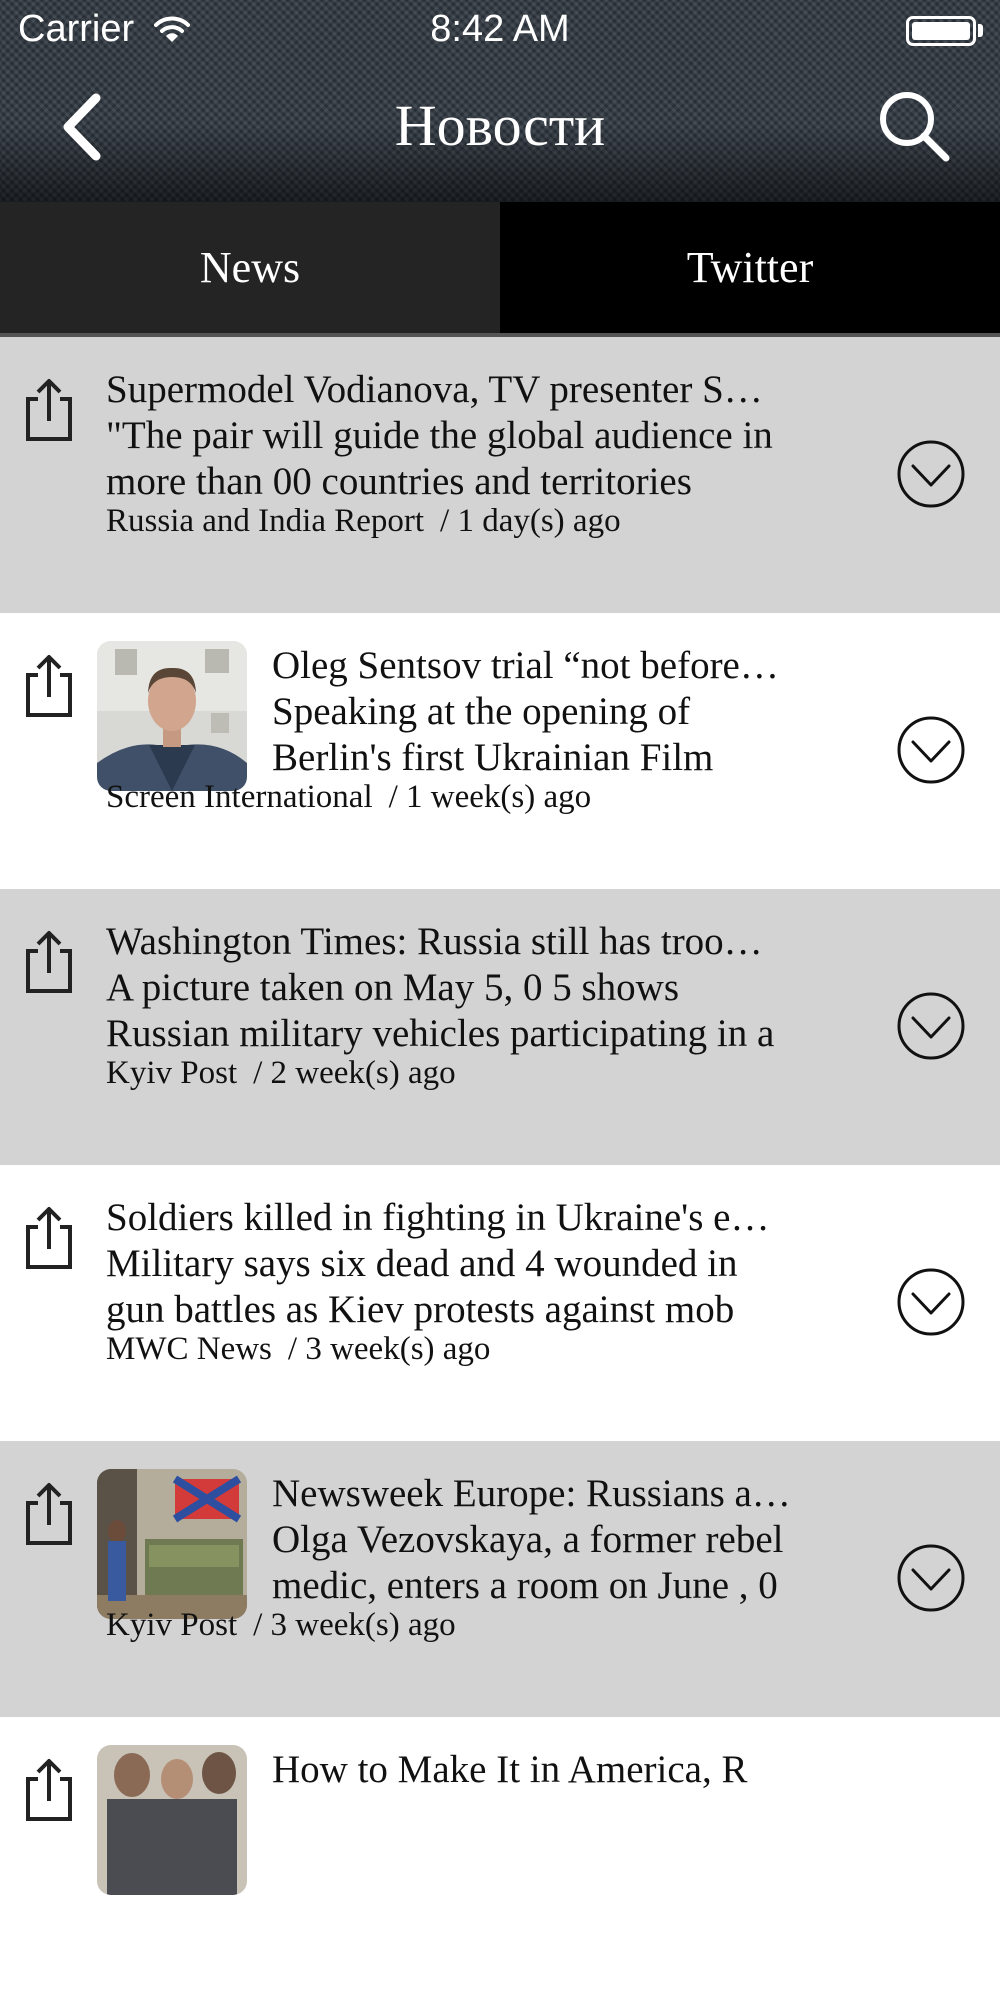 Image resolution: width=1000 pixels, height=1993 pixels. I want to click on news-summary: Olga Vezovskaya, a former rebel, so click(528, 1539).